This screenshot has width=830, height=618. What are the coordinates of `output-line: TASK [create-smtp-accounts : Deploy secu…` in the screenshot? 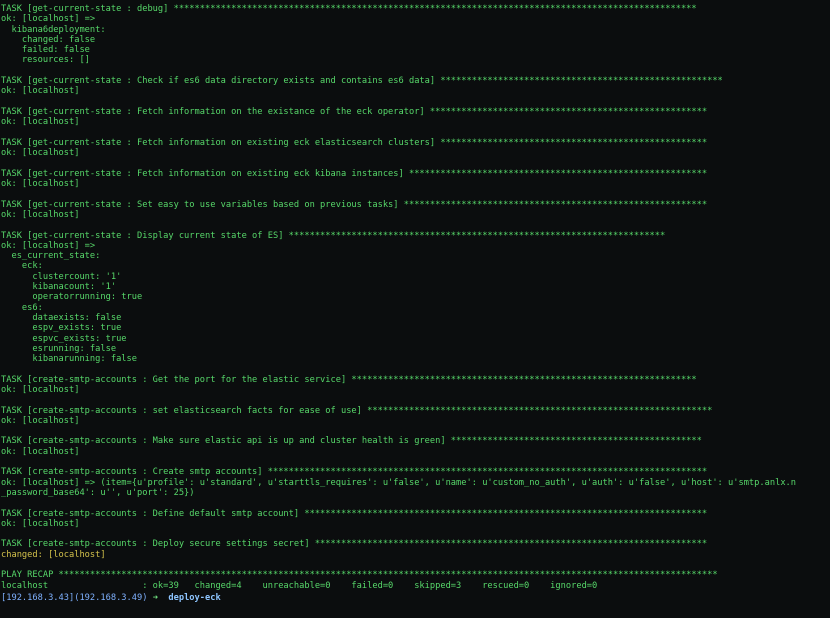 It's located at (354, 544).